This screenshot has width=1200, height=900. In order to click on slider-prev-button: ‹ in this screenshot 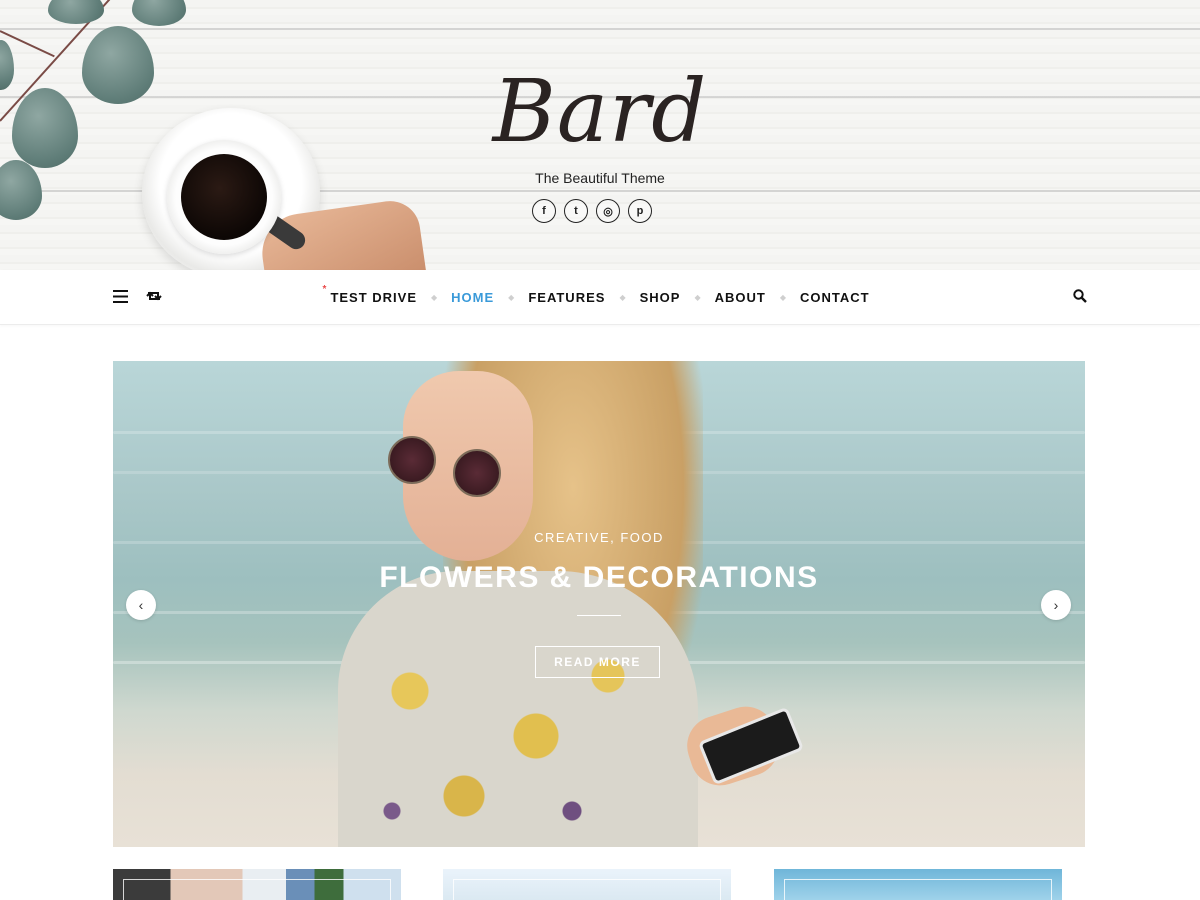, I will do `click(141, 605)`.